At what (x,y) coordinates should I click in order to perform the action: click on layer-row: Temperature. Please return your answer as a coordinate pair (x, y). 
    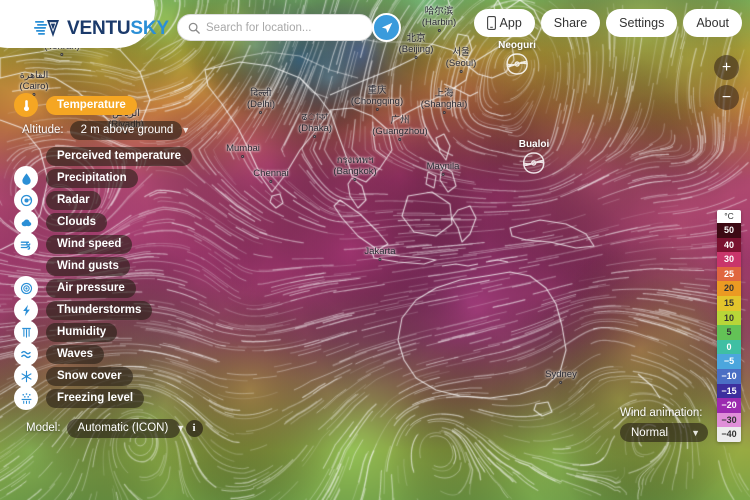
    Looking at the image, I should click on (105, 105).